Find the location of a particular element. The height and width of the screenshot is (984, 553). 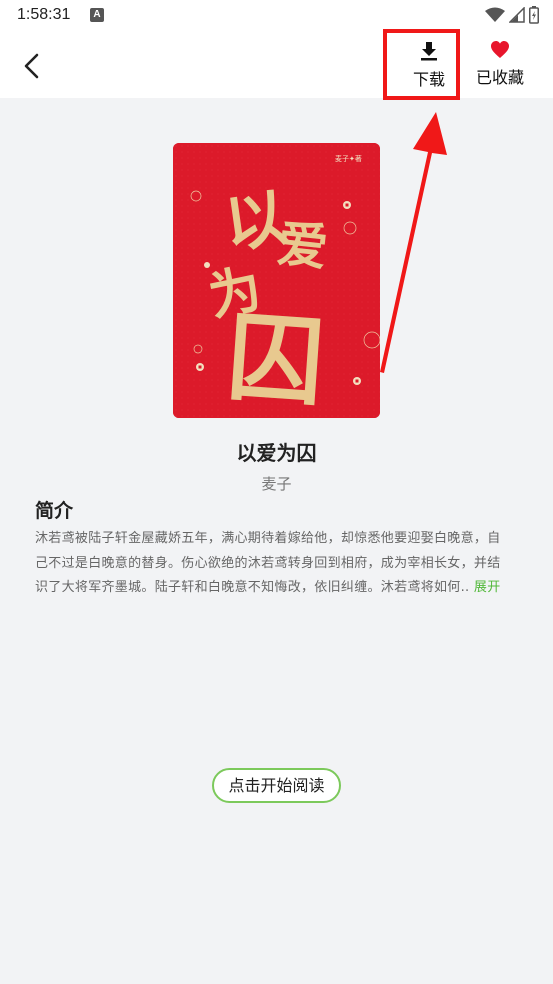

annotation-arrow is located at coordinates (413, 242).